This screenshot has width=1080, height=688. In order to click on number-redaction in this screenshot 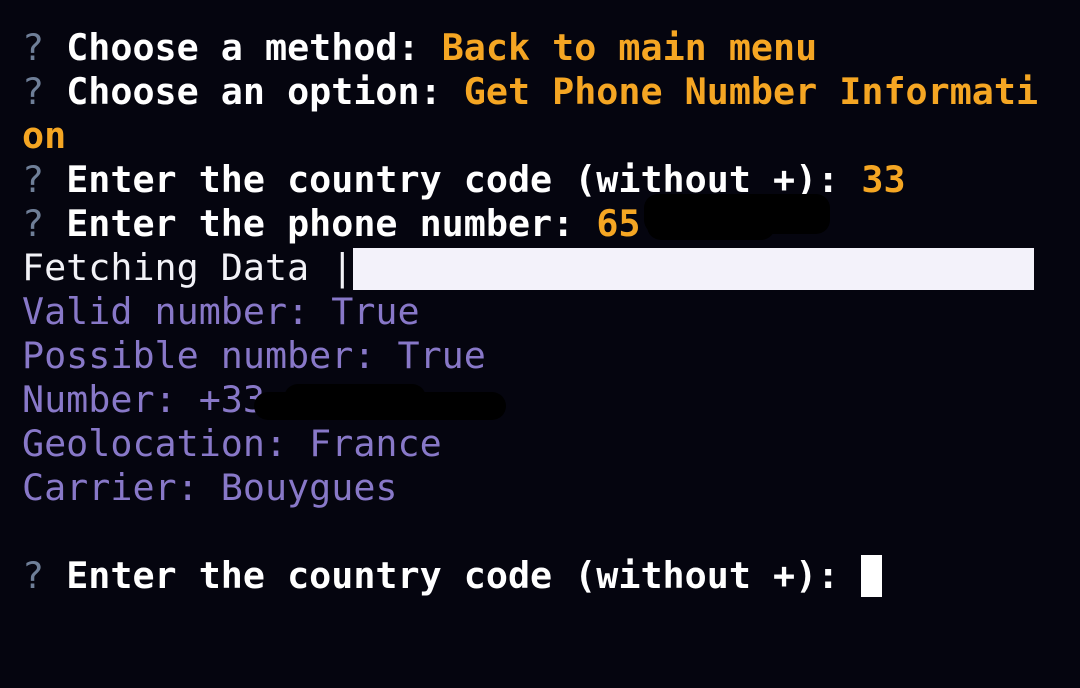, I will do `click(355, 399)`.